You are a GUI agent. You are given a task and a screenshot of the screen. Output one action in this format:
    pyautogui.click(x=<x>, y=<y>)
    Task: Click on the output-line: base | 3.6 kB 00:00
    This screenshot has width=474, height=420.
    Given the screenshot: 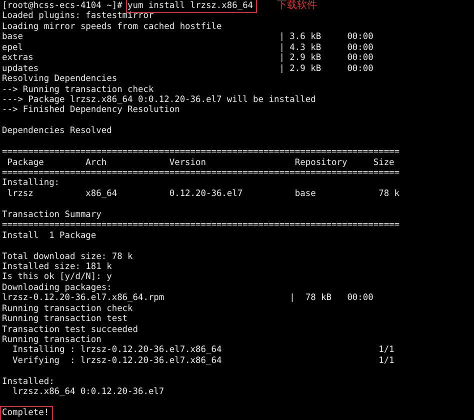 What is the action you would take?
    pyautogui.click(x=188, y=37)
    